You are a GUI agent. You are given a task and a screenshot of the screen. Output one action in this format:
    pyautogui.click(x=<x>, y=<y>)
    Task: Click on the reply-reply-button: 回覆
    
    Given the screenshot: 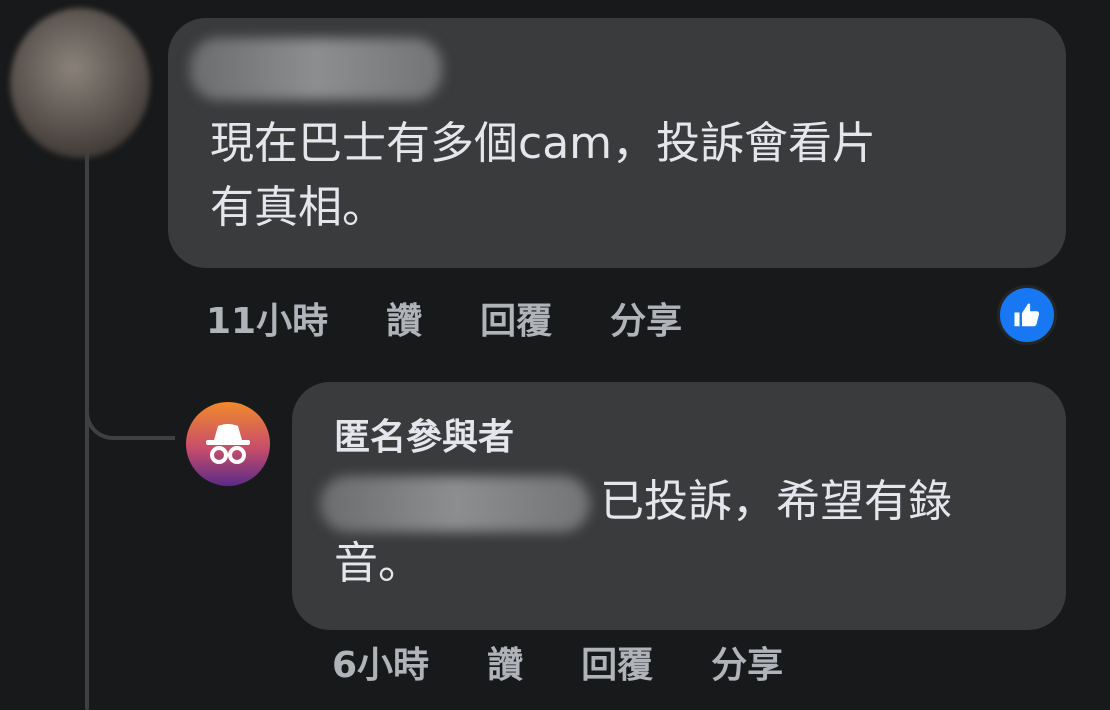 What is the action you would take?
    pyautogui.click(x=617, y=662)
    